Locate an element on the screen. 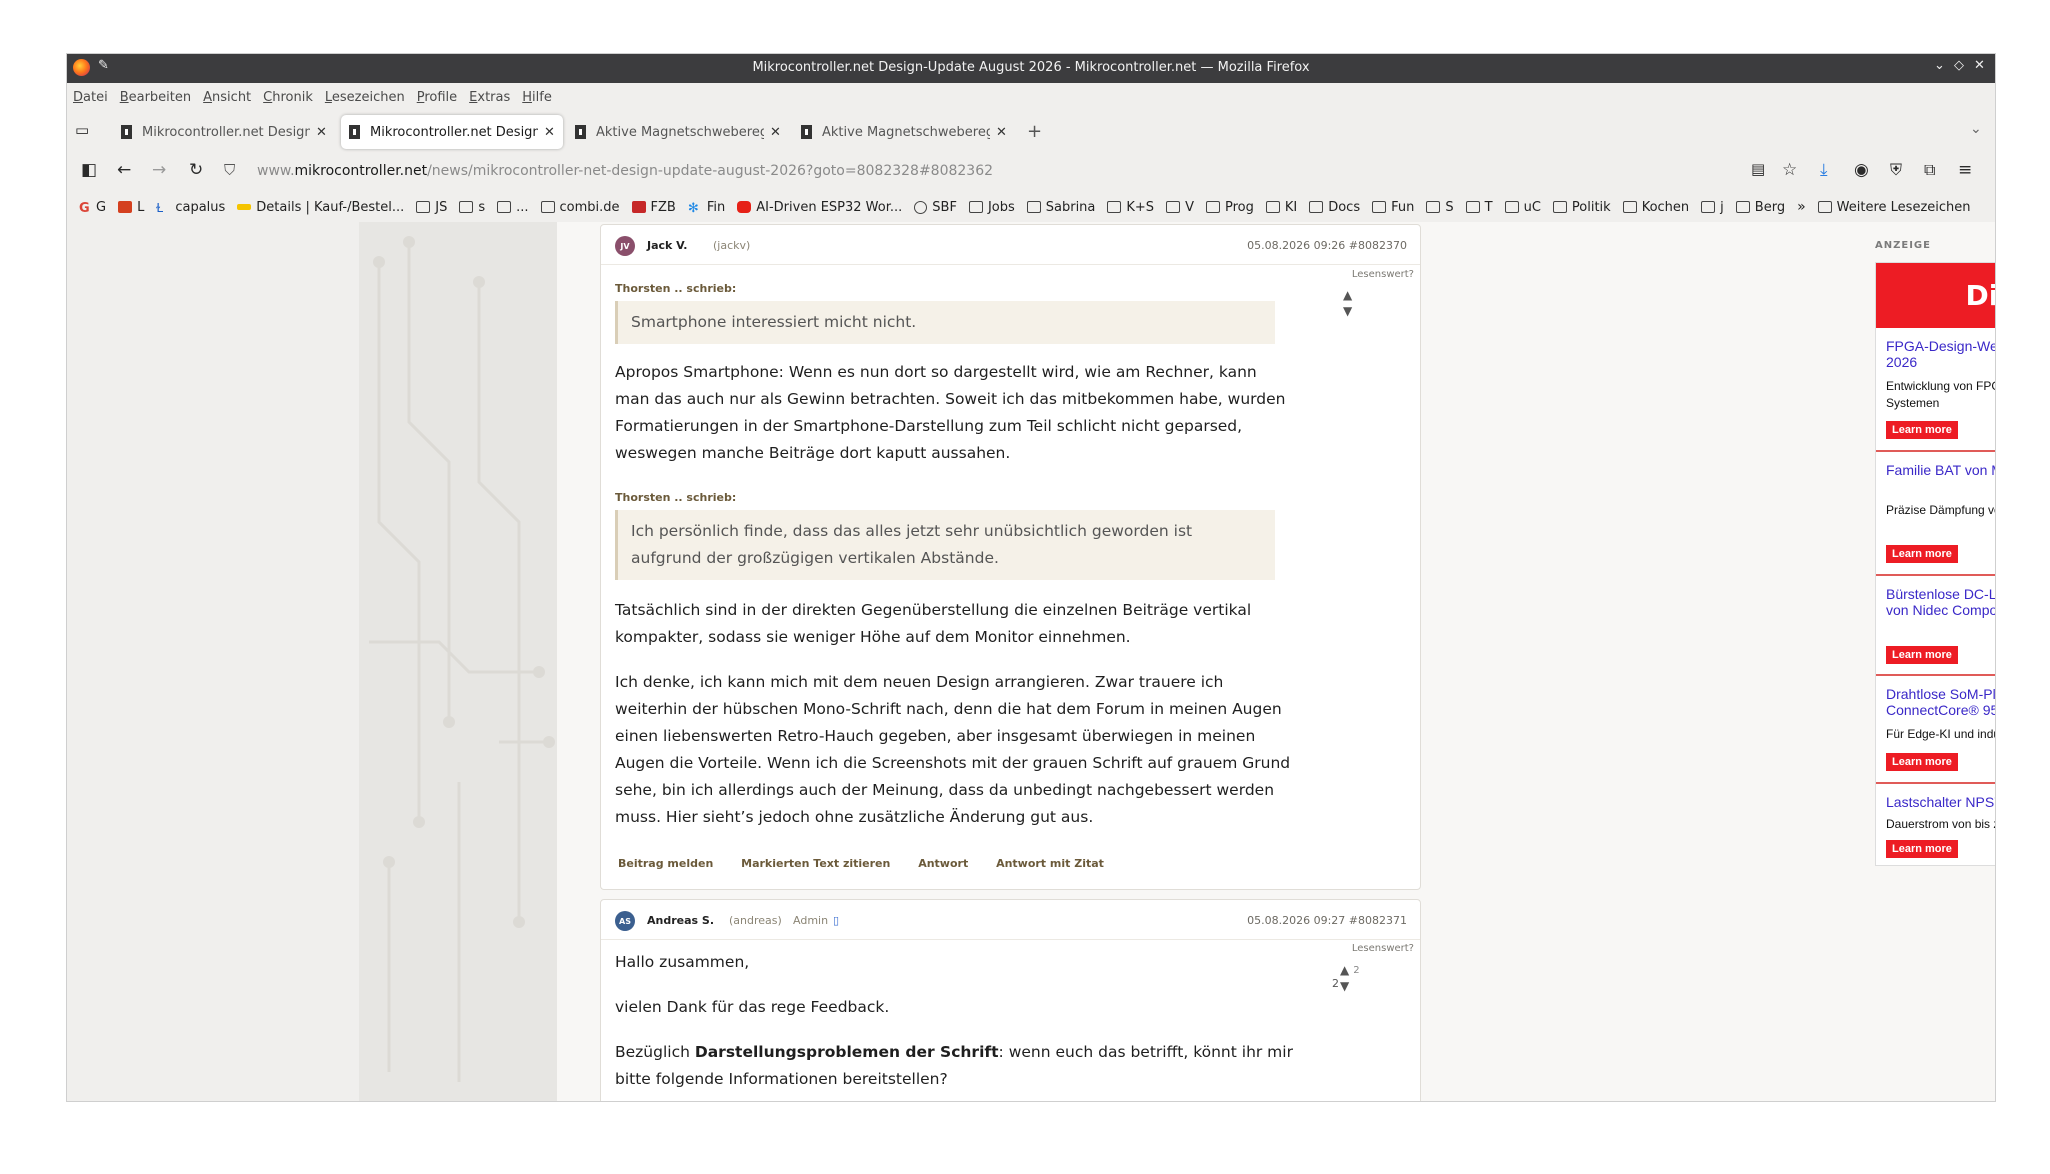 This screenshot has height=1174, width=2050. bookmark-folder: T is located at coordinates (1479, 207).